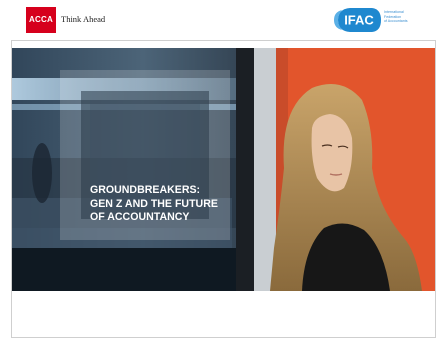  Describe the element at coordinates (41, 20) in the screenshot. I see `acca-logo: ACCA` at that location.